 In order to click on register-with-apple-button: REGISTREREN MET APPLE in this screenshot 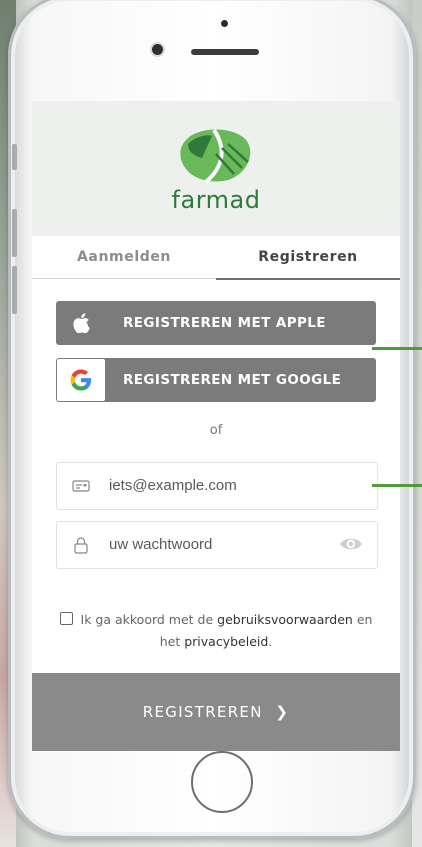, I will do `click(216, 323)`.